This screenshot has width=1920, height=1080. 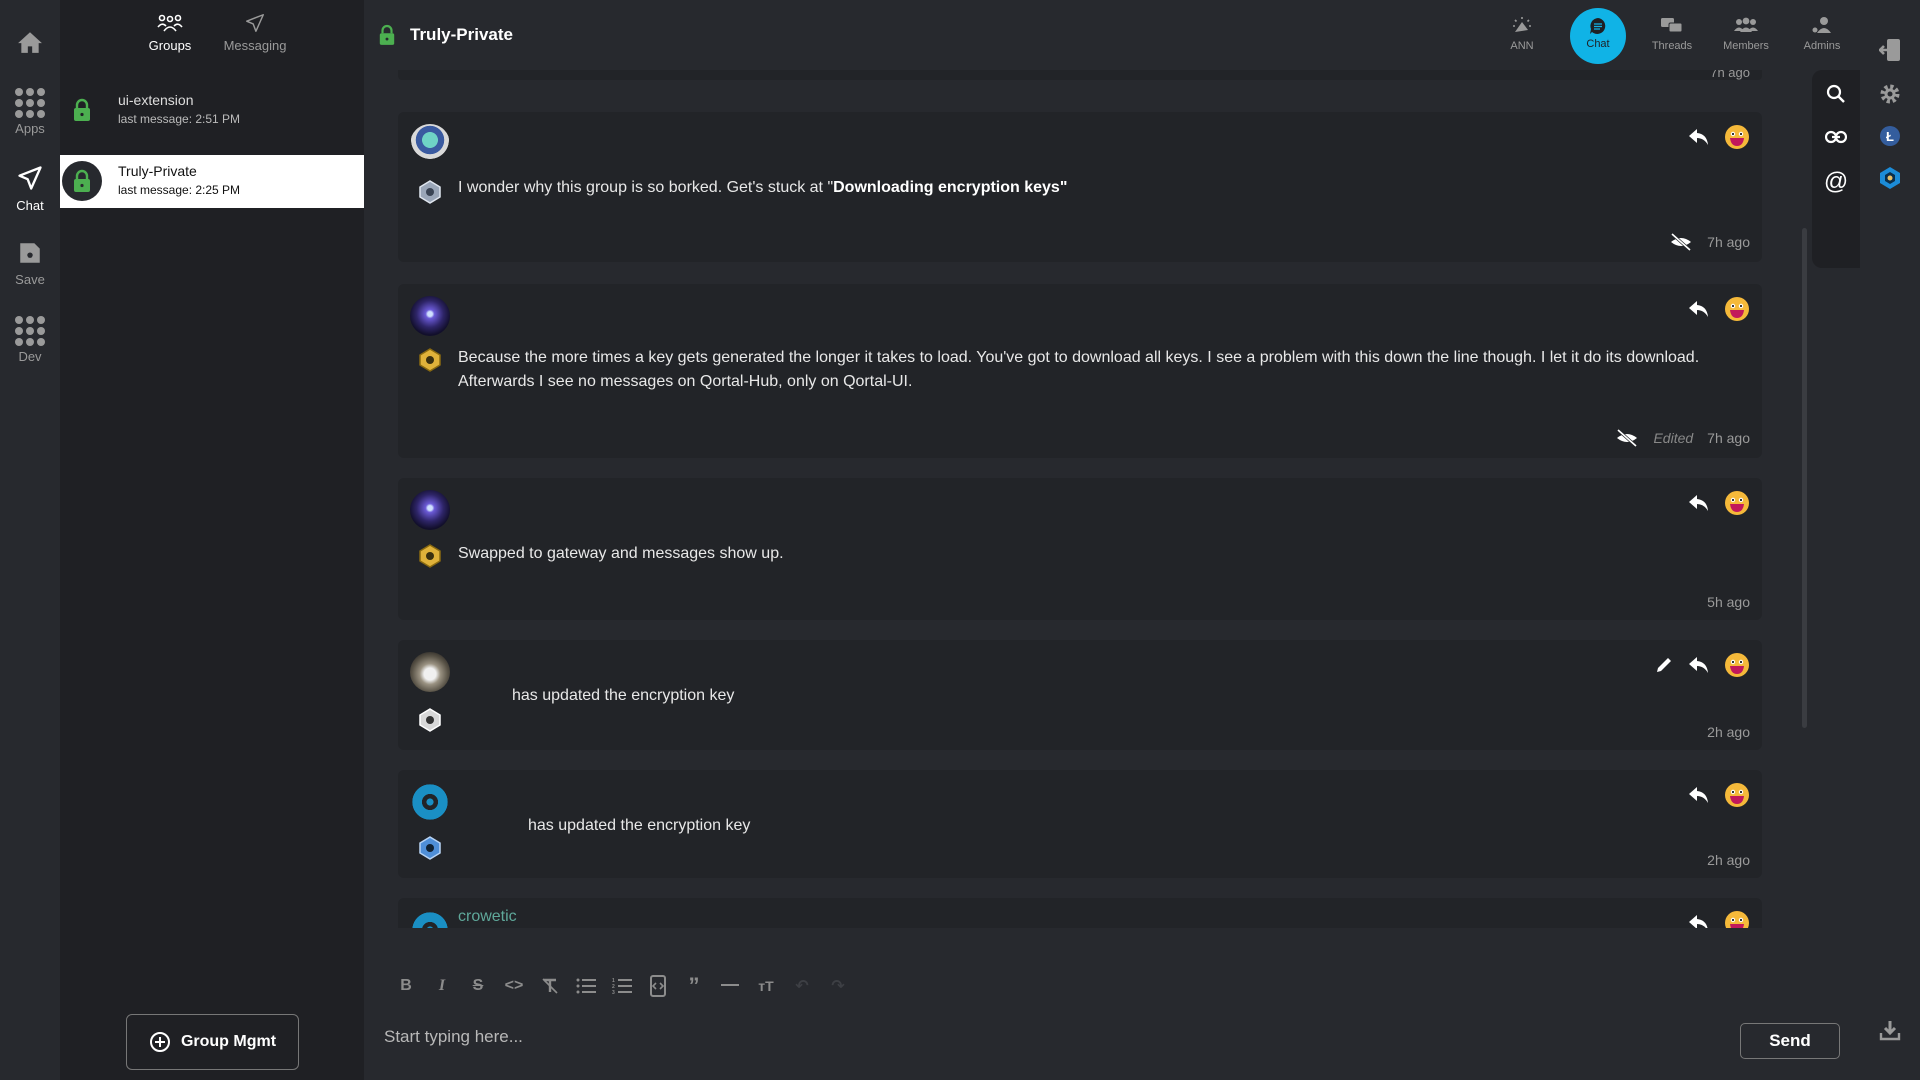 What do you see at coordinates (838, 986) in the screenshot?
I see `redo-button: ↷` at bounding box center [838, 986].